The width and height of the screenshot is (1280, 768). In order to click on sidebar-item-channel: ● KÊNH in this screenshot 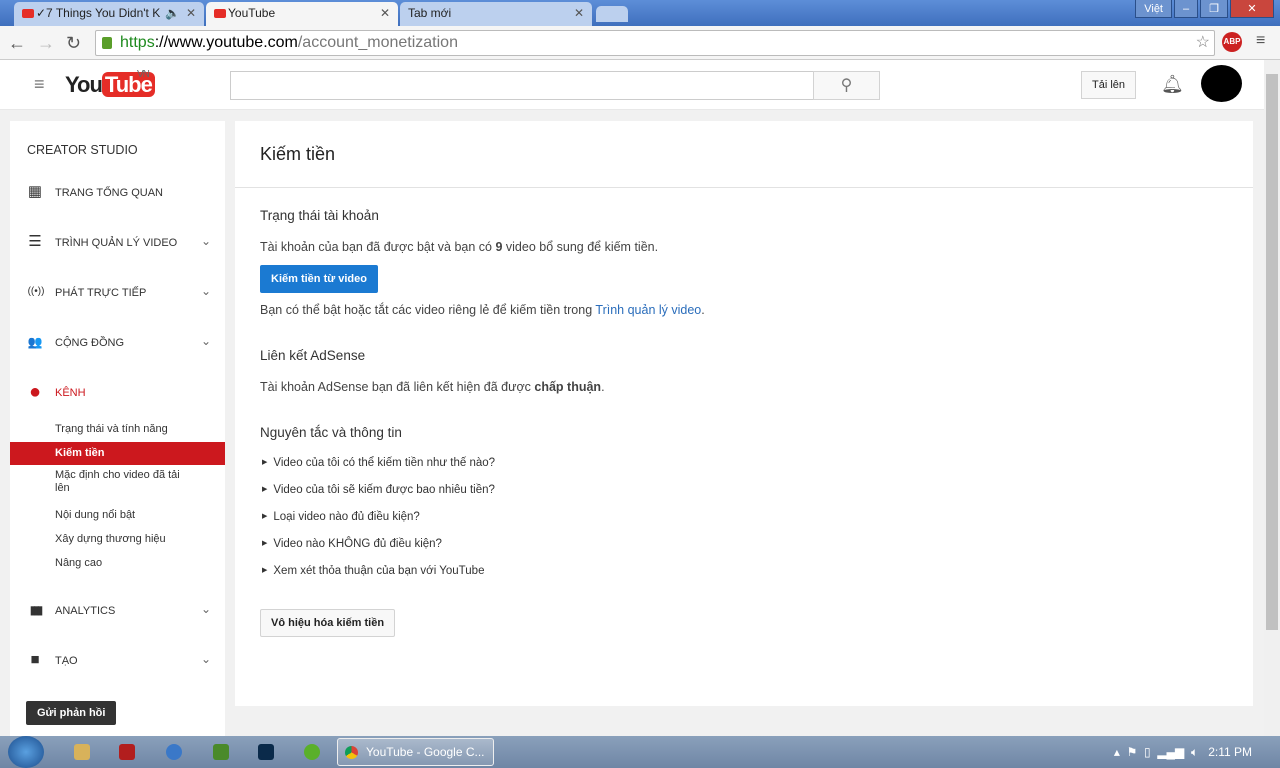, I will do `click(117, 393)`.